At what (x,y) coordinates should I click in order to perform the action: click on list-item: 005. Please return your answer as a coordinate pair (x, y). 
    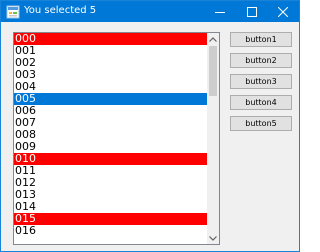
    Looking at the image, I should click on (110, 99).